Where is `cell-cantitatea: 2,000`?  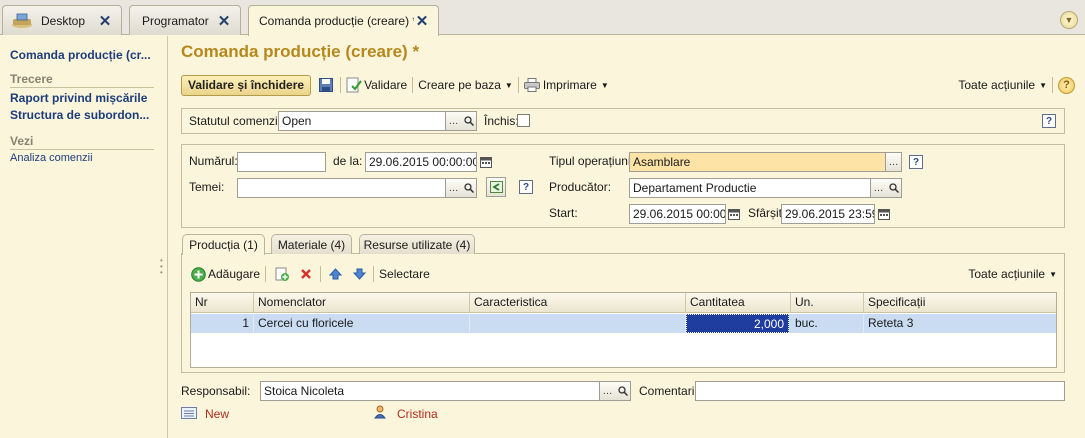 cell-cantitatea: 2,000 is located at coordinates (737, 323).